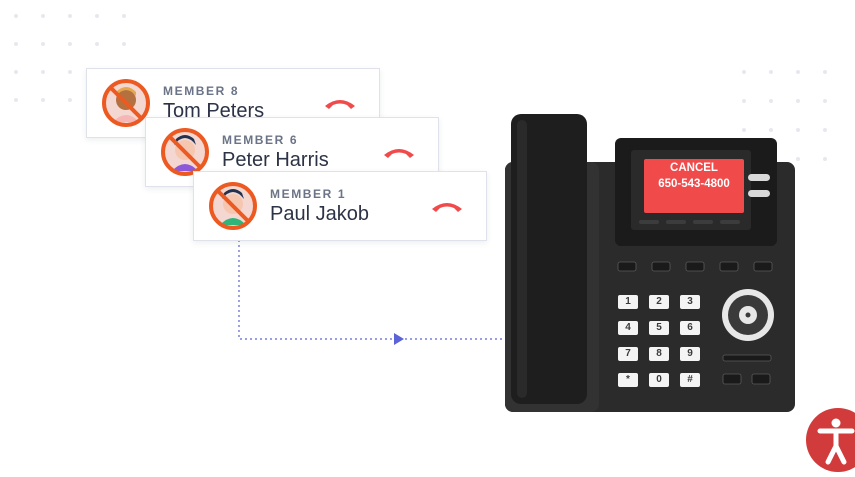  What do you see at coordinates (694, 176) in the screenshot?
I see `phone-display-text: CANCEL 650-543-4800` at bounding box center [694, 176].